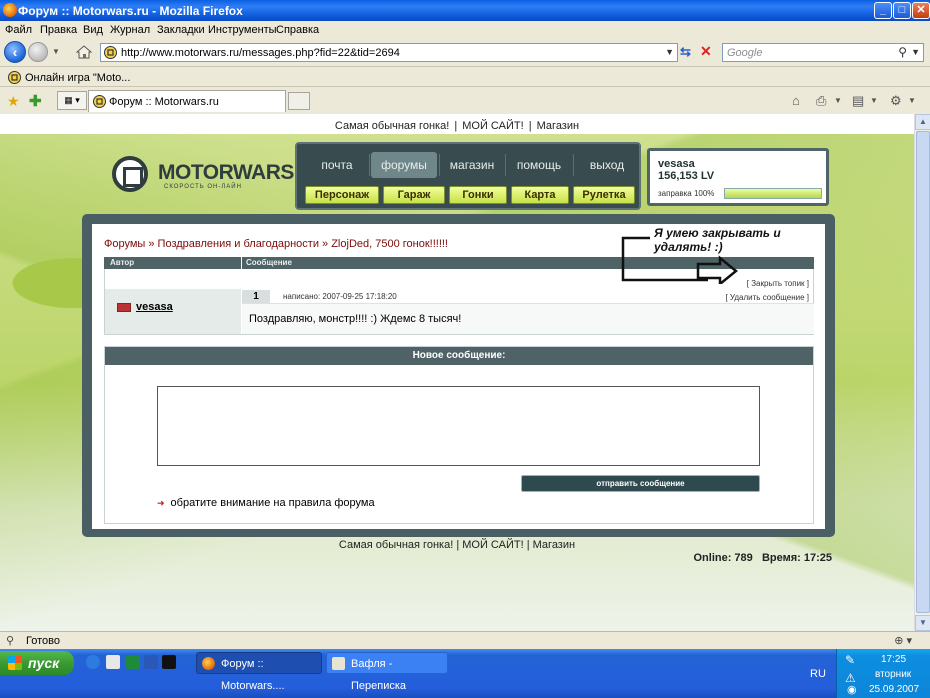 Image resolution: width=930 pixels, height=698 pixels. I want to click on add-bookmark-icon: ✚, so click(35, 101).